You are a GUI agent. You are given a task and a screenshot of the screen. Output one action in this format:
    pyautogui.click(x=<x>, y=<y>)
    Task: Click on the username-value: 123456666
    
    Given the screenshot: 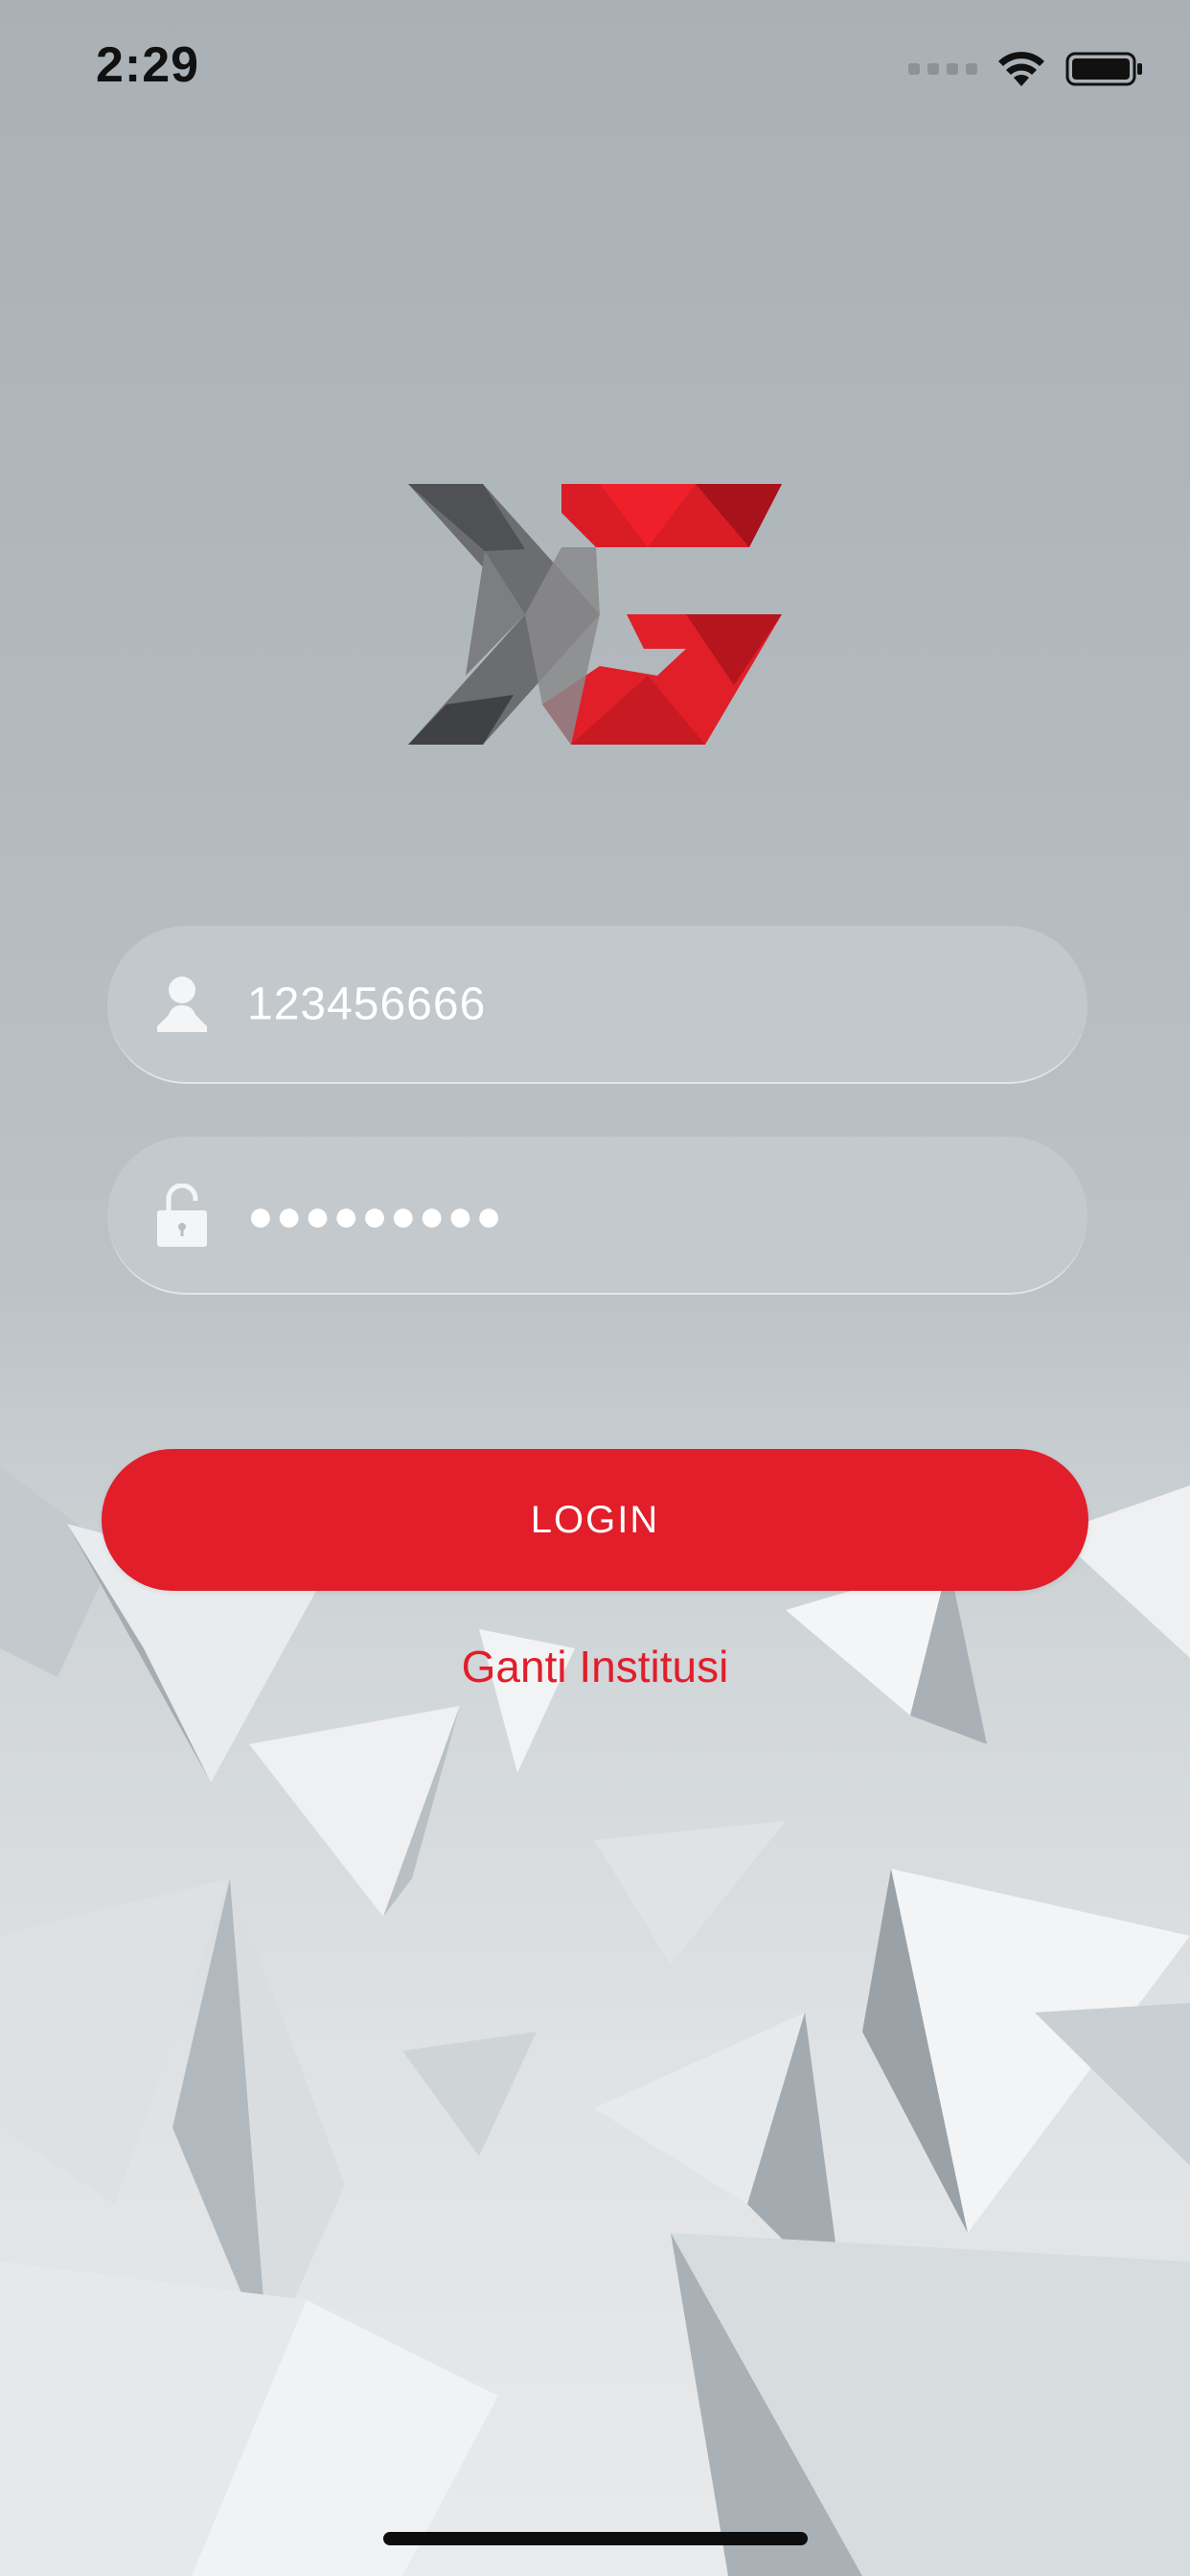 What is the action you would take?
    pyautogui.click(x=367, y=1004)
    